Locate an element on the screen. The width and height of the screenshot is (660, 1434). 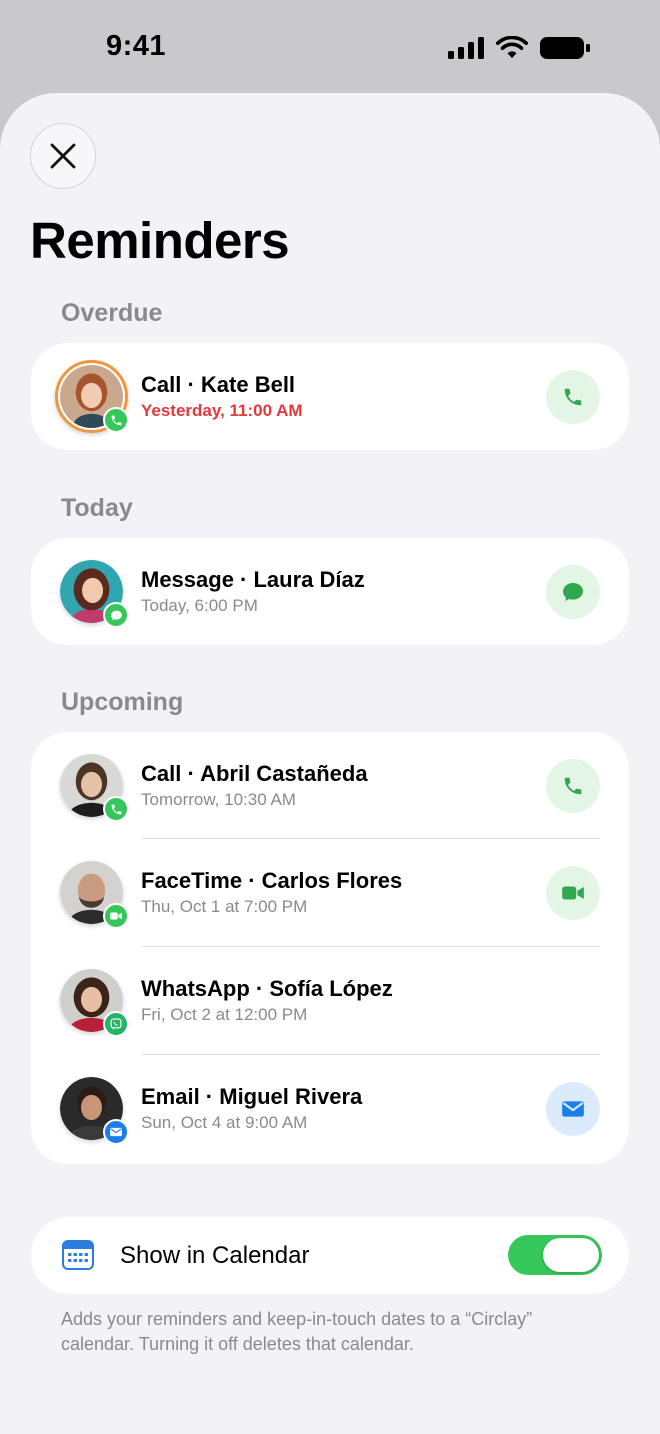
reminder-time: Sun, Oct 4 at 9:00 AM is located at coordinates (224, 1122).